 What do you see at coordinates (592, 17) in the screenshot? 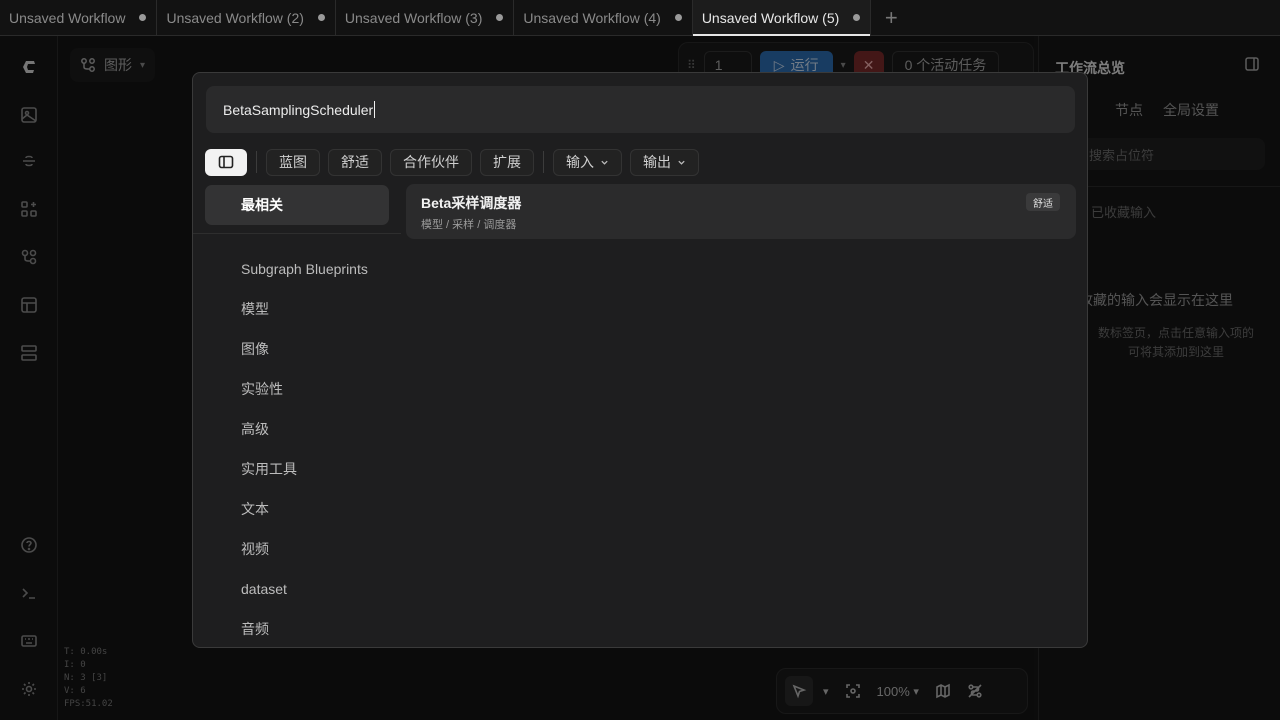
I see `tab-label: Unsaved Workflow (4)` at bounding box center [592, 17].